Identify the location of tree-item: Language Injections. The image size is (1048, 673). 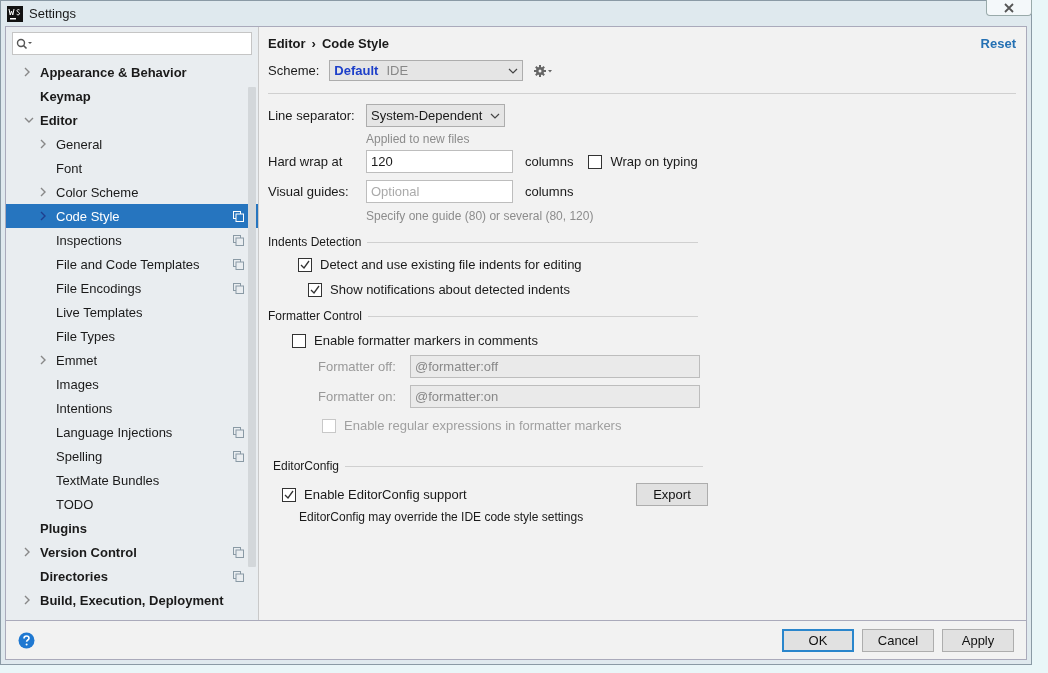
(132, 432).